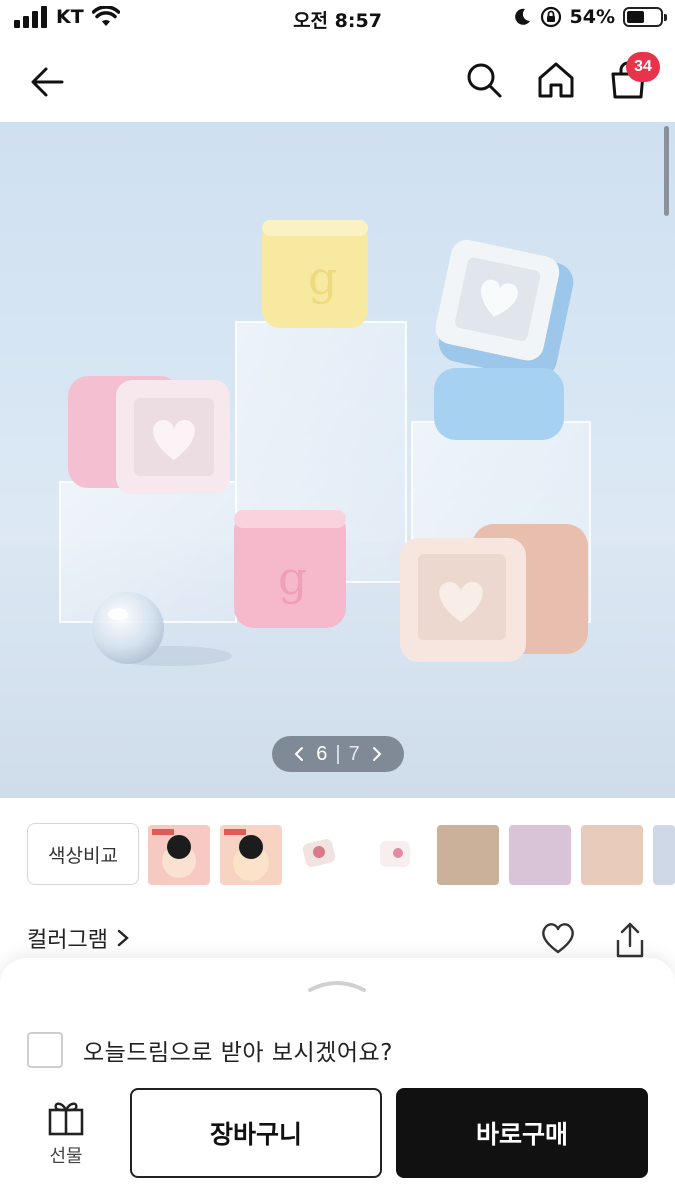 The width and height of the screenshot is (675, 1200). Describe the element at coordinates (337, 985) in the screenshot. I see `chevron-up-icon` at that location.